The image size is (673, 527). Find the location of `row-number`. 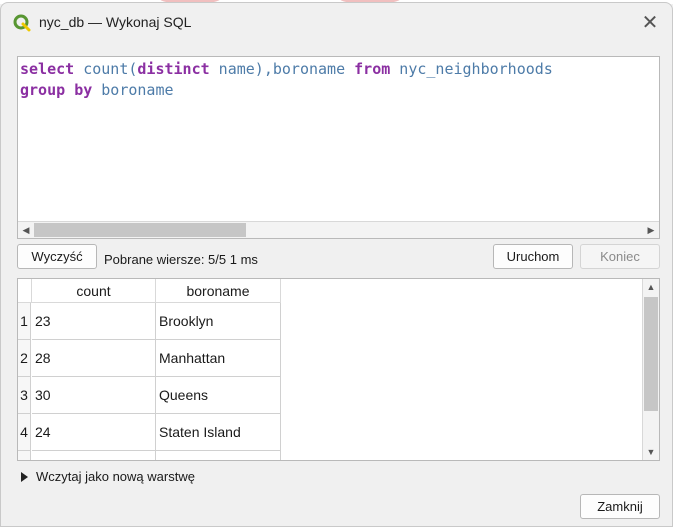

row-number is located at coordinates (24, 455).